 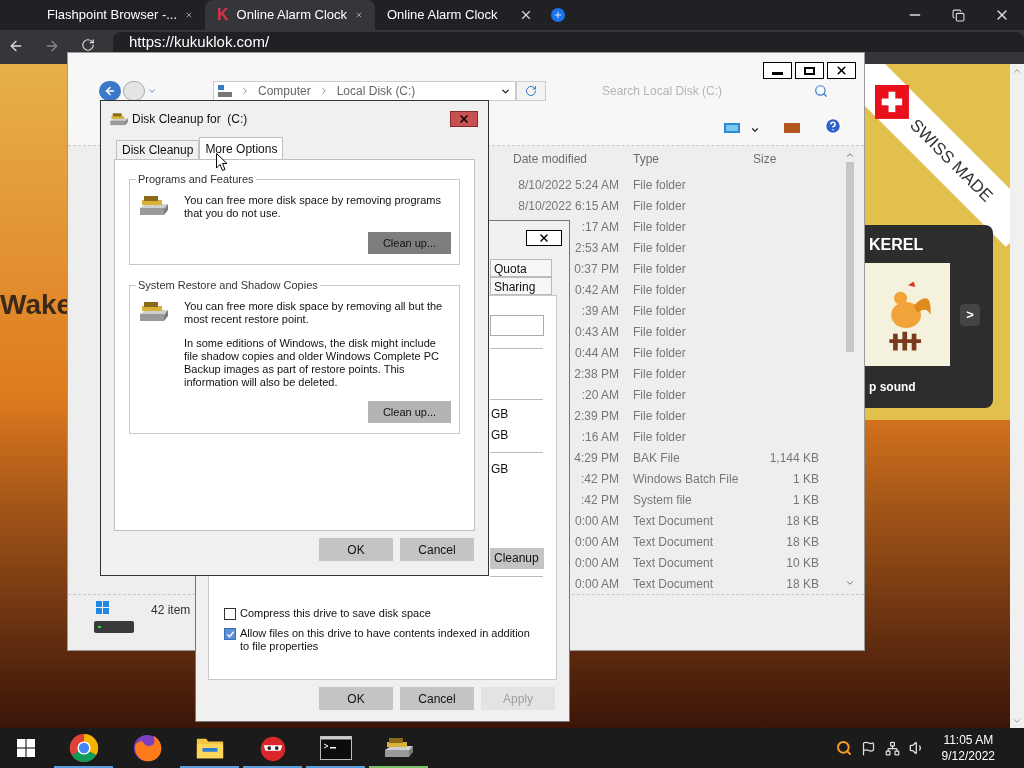 What do you see at coordinates (521, 286) in the screenshot?
I see `properties-tab: Sharing` at bounding box center [521, 286].